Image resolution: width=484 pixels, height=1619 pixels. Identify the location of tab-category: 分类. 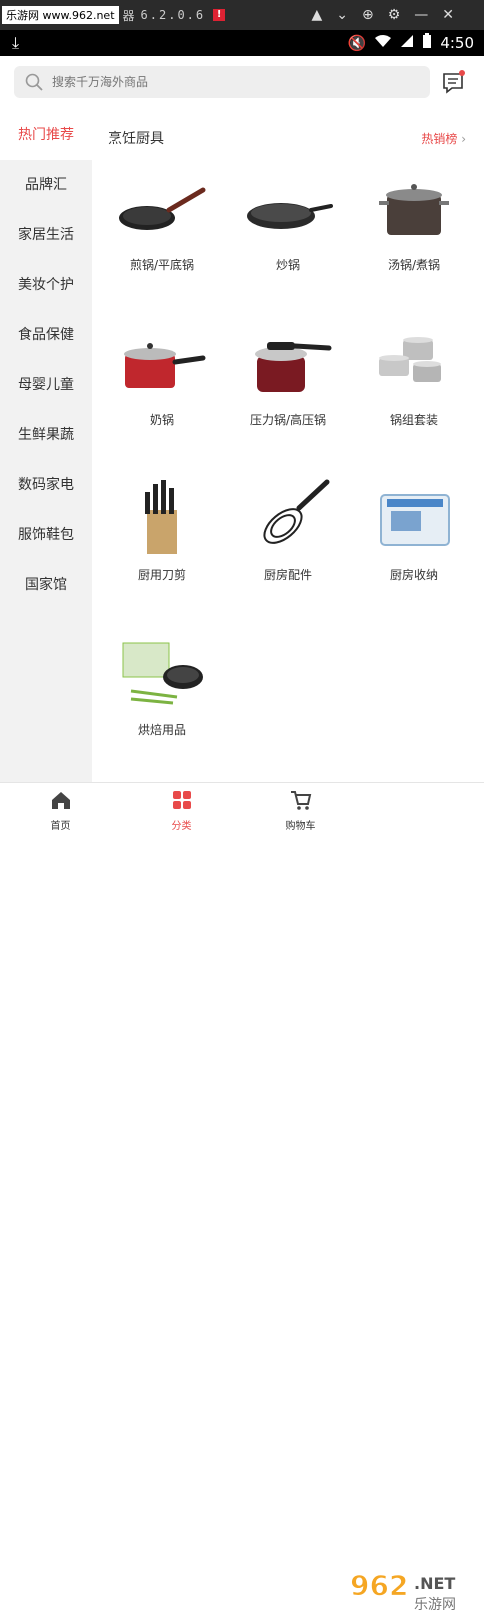
(181, 808).